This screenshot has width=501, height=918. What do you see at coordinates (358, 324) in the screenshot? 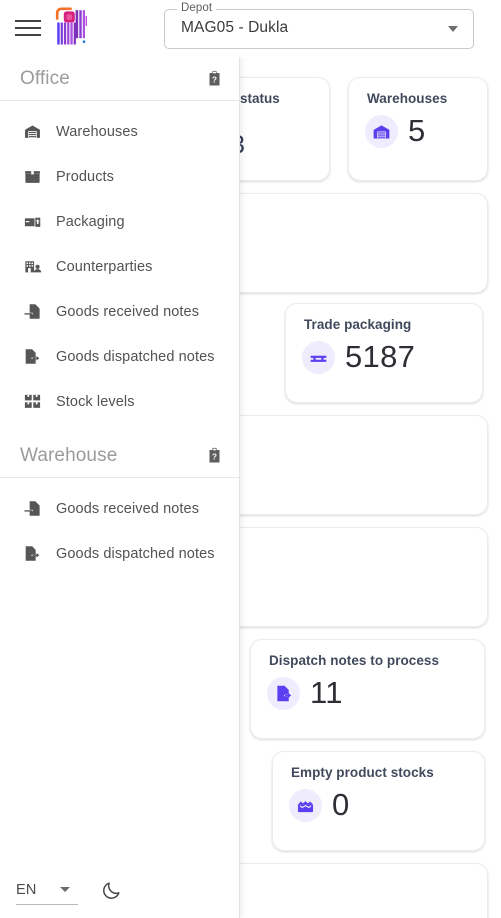
I see `stat-card-title: Trade packaging` at bounding box center [358, 324].